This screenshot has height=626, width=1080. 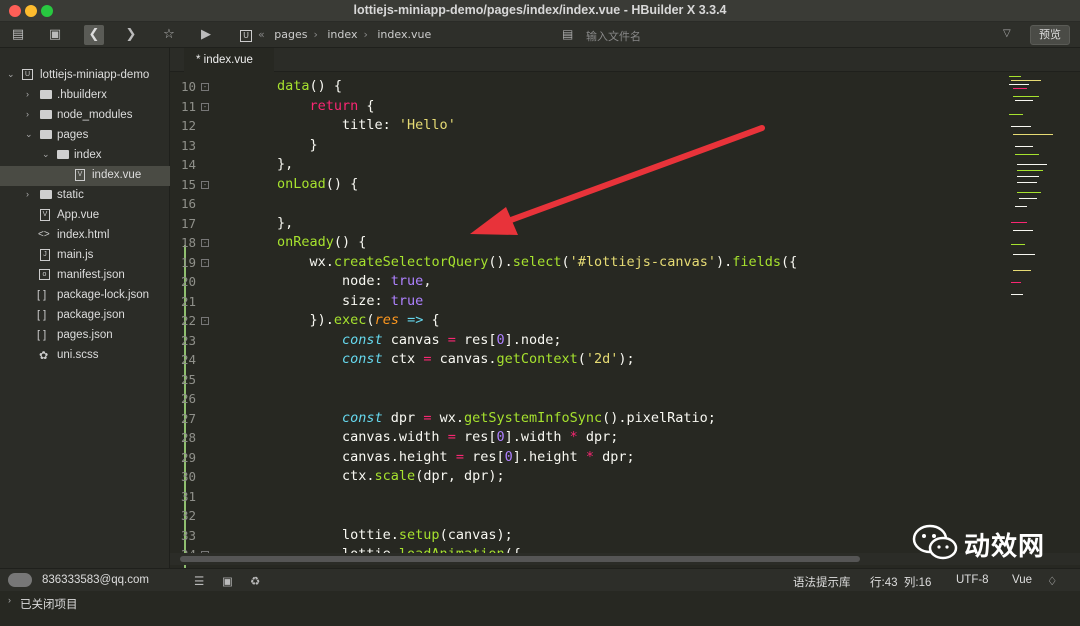 I want to click on encoding-selector: UTF-8, so click(x=972, y=580).